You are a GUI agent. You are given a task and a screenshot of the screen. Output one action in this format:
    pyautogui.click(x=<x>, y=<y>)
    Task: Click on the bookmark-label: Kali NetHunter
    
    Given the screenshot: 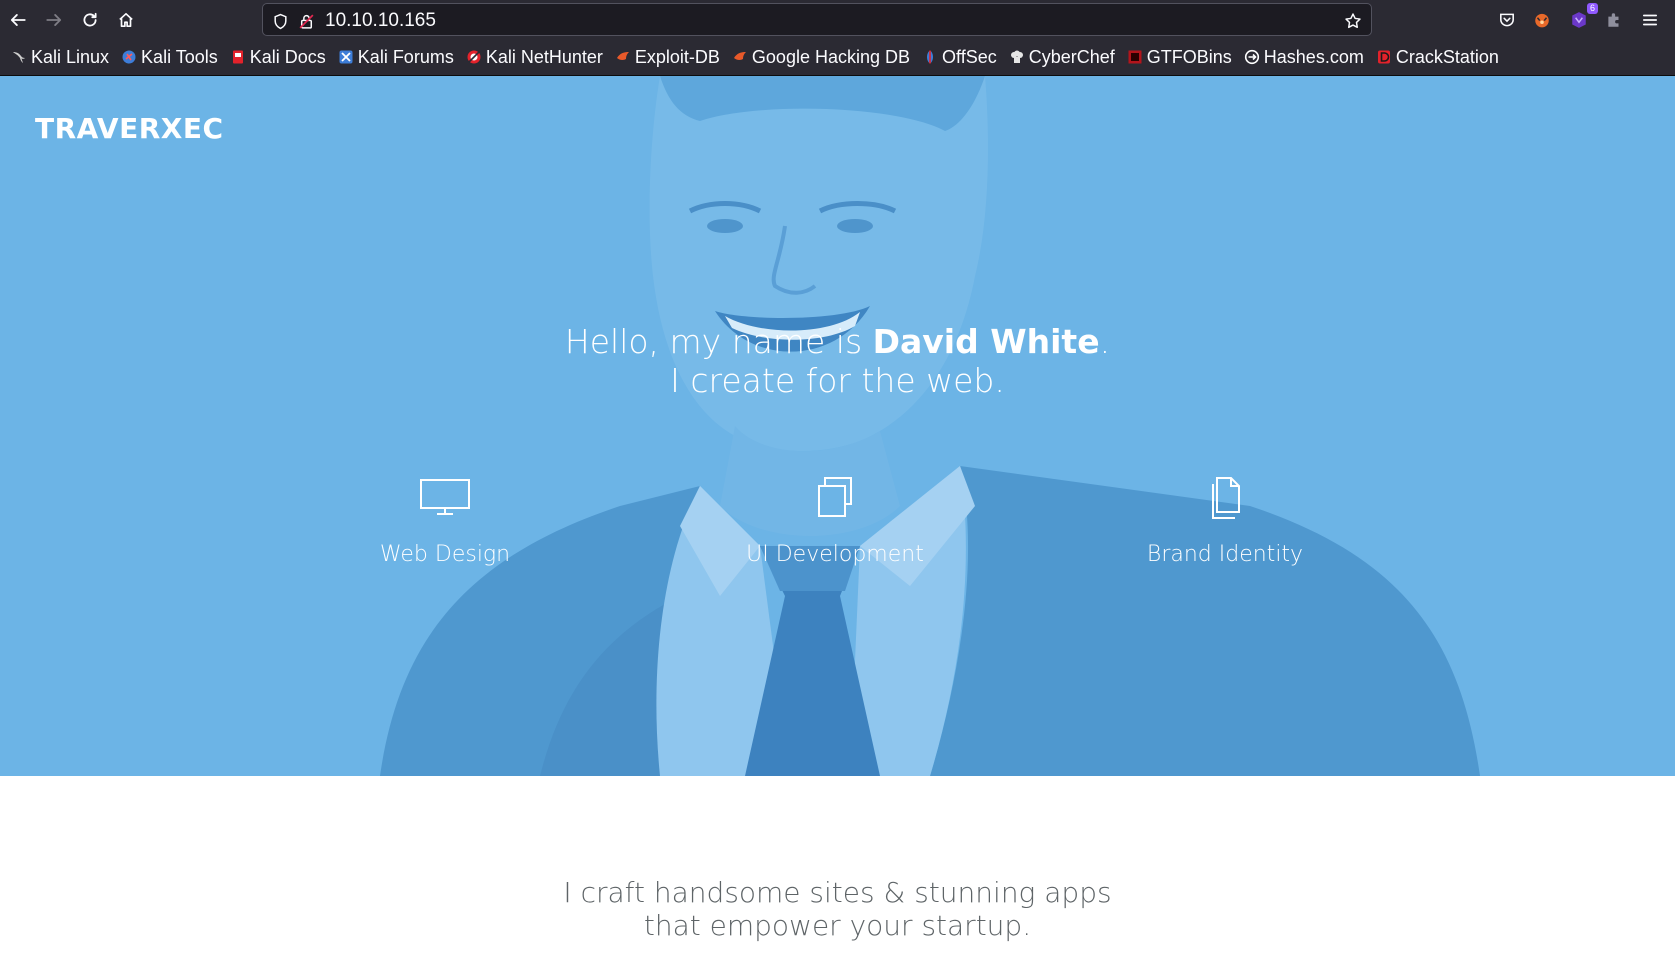 What is the action you would take?
    pyautogui.click(x=544, y=56)
    